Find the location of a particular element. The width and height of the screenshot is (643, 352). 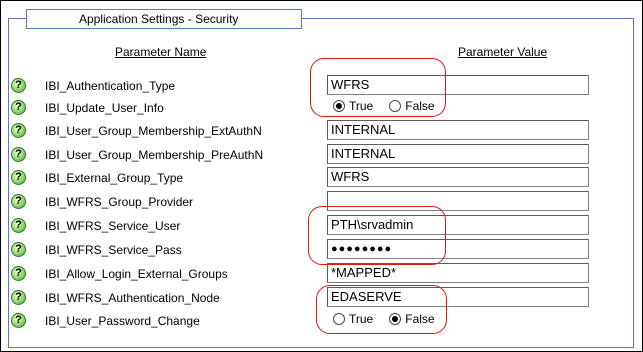

param-name: IBI_User_Group_Membership_PreAuthN is located at coordinates (154, 155).